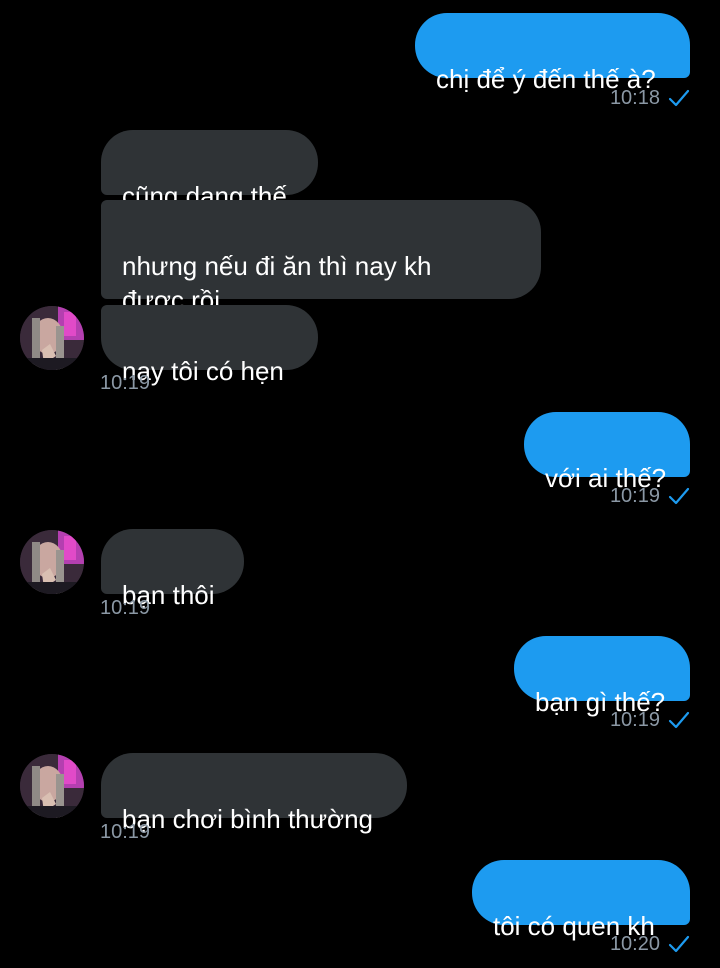 The image size is (720, 968). What do you see at coordinates (602, 676) in the screenshot?
I see `outgoing-message: bạn gì thế?` at bounding box center [602, 676].